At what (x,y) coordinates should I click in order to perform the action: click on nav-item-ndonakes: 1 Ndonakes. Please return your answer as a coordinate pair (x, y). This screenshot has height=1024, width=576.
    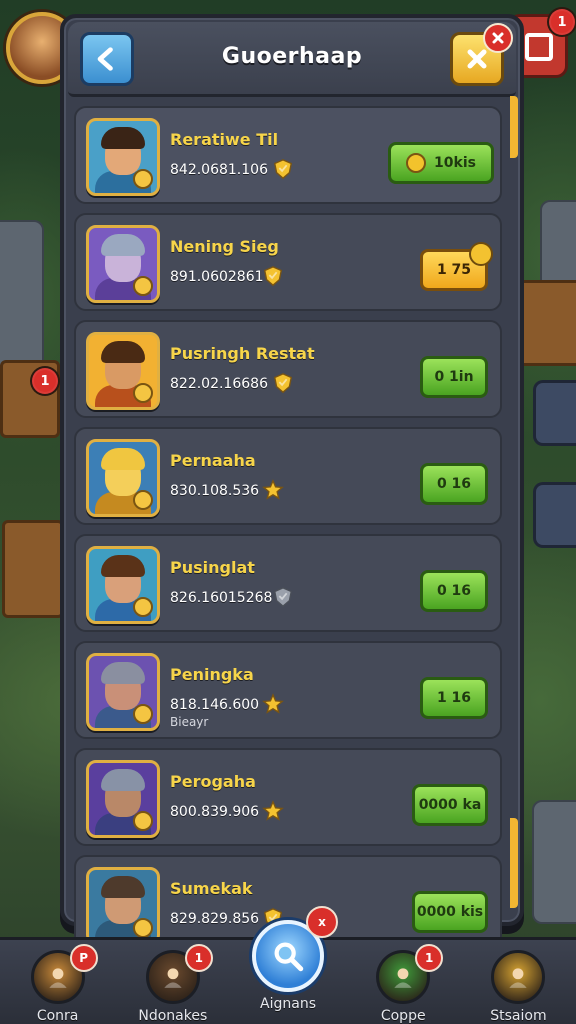
    Looking at the image, I should click on (172, 982).